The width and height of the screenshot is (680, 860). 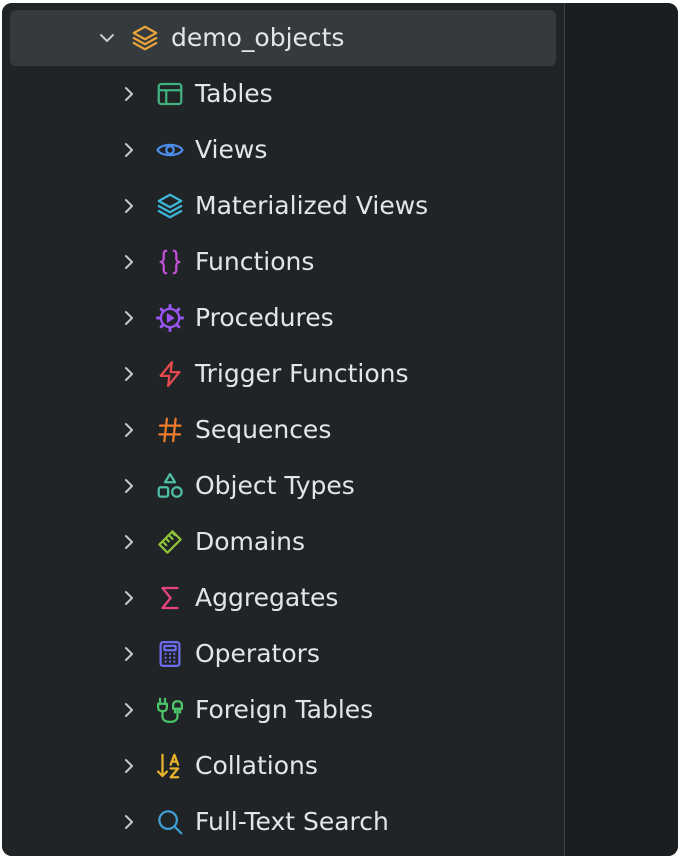 I want to click on tree-node-sequences: Sequences, so click(x=280, y=430).